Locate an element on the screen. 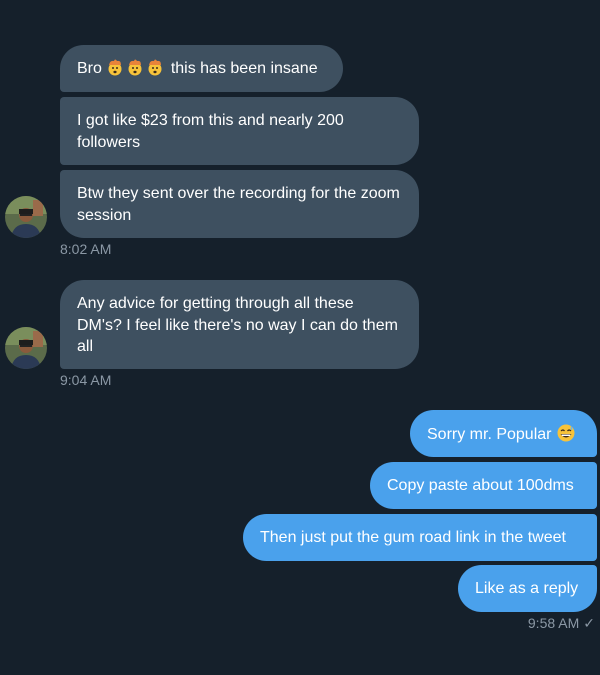 The image size is (600, 675). grinning-sweat-emoji is located at coordinates (566, 433).